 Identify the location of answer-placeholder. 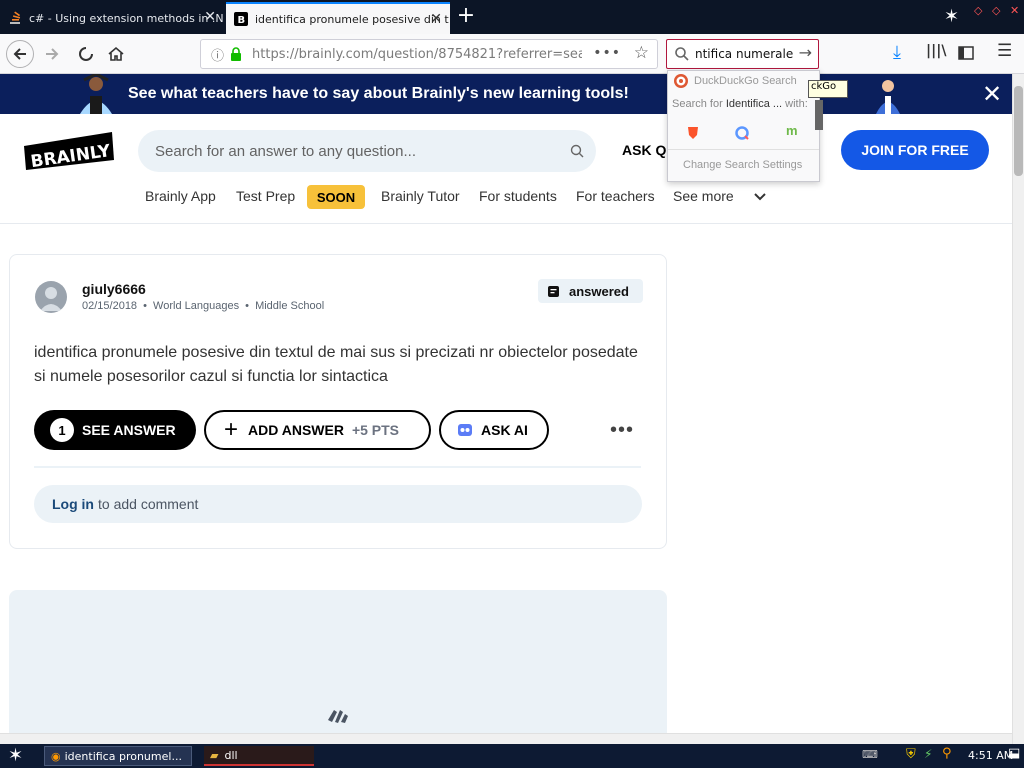
(338, 665).